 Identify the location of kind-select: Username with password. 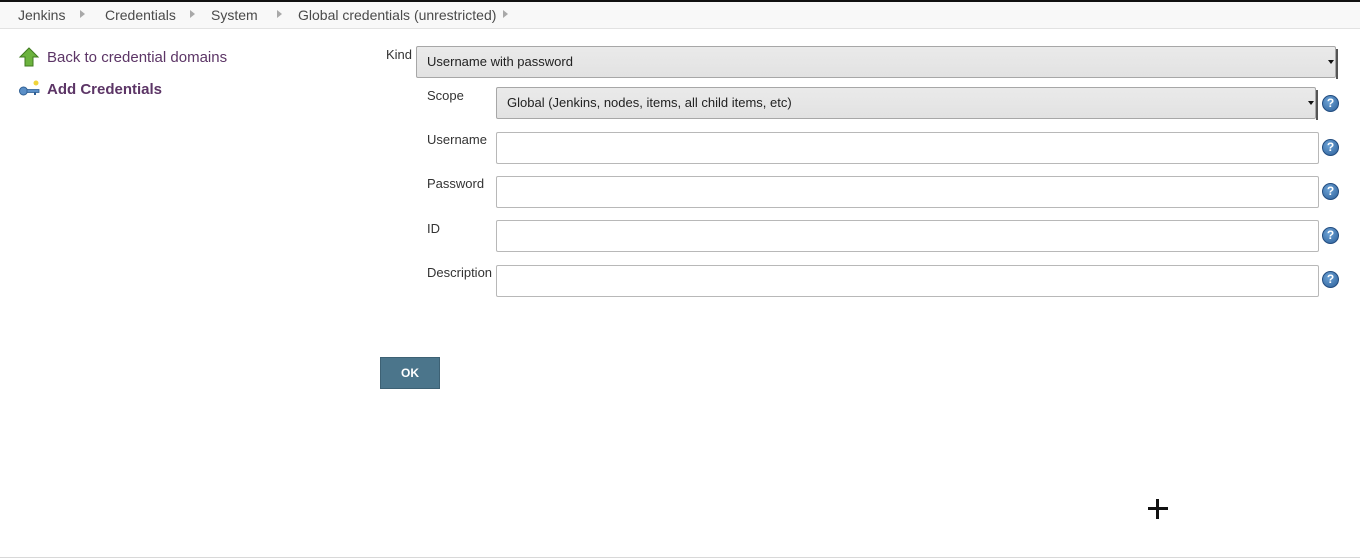
(877, 62).